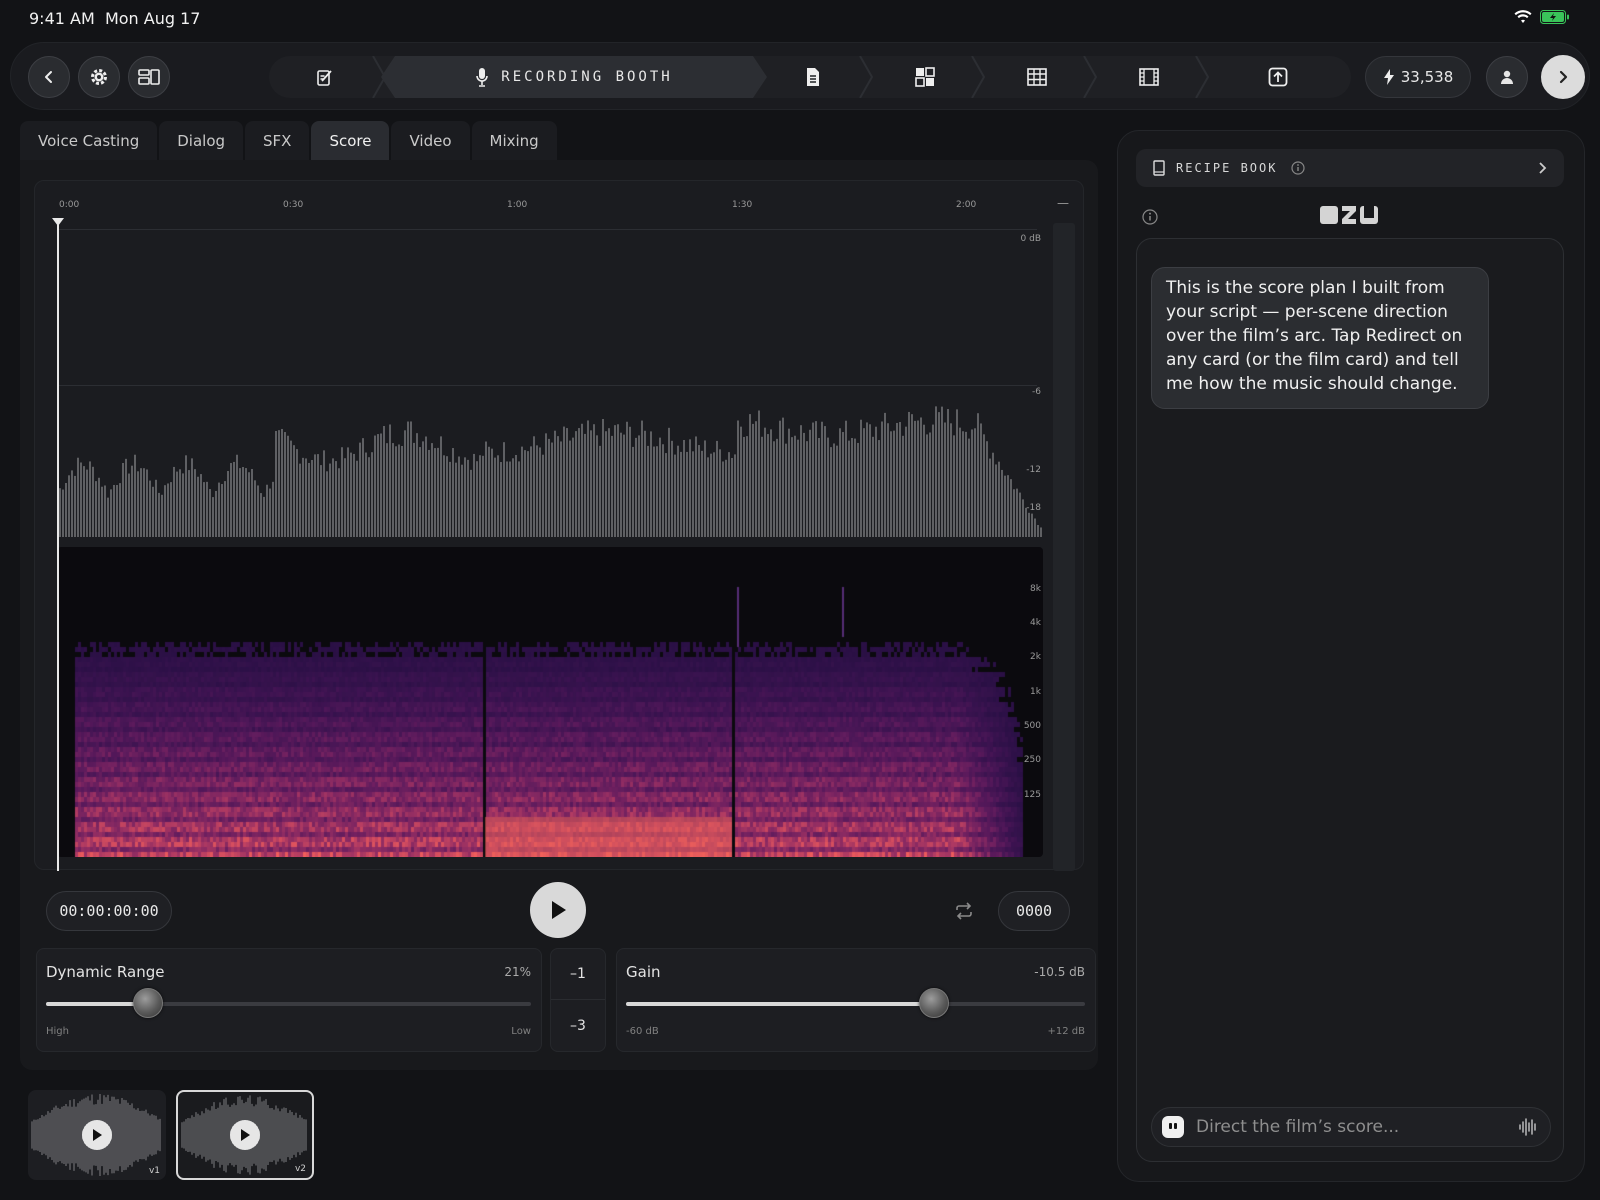 This screenshot has height=1200, width=1600. I want to click on control-title: Gain, so click(643, 972).